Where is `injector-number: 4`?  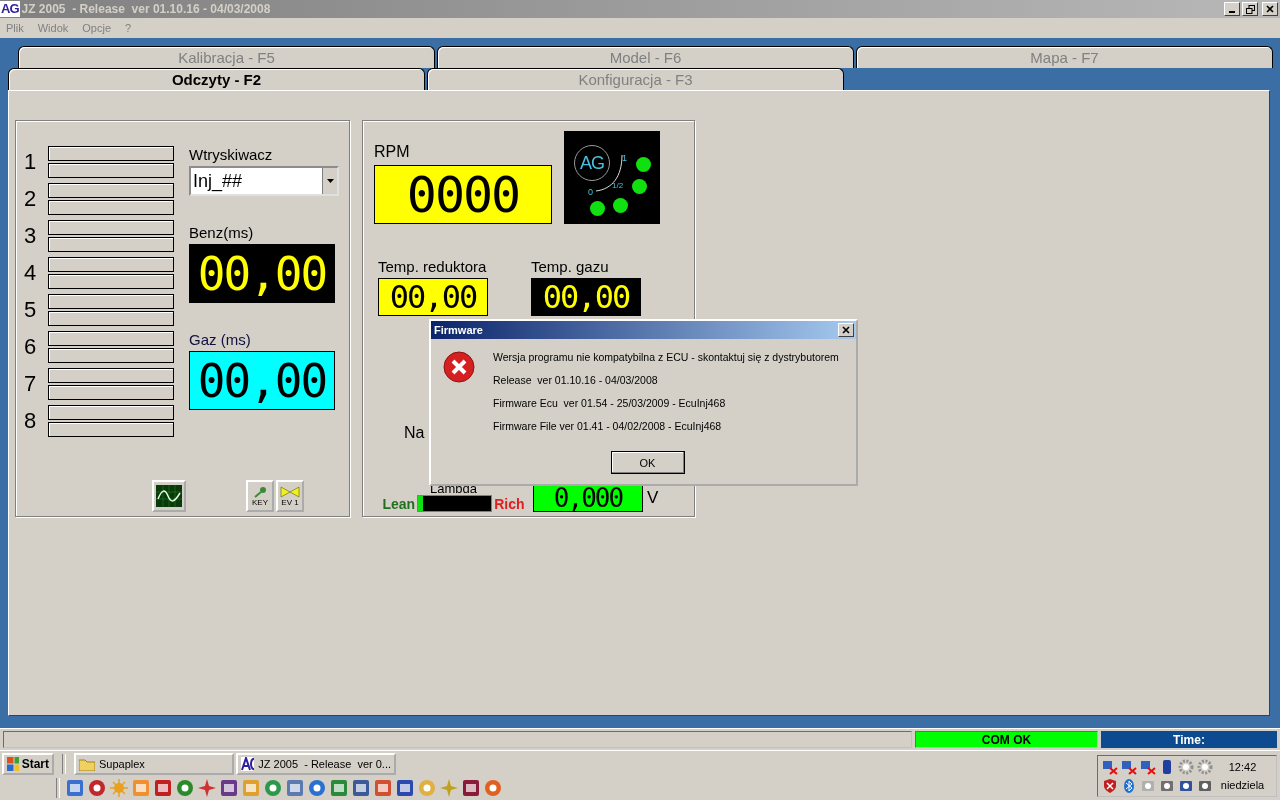
injector-number: 4 is located at coordinates (31, 273).